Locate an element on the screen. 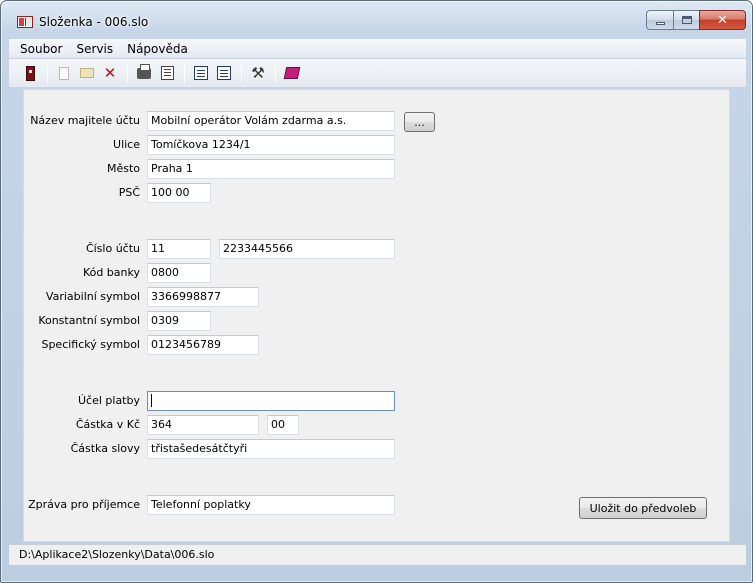  book-icon is located at coordinates (292, 73).